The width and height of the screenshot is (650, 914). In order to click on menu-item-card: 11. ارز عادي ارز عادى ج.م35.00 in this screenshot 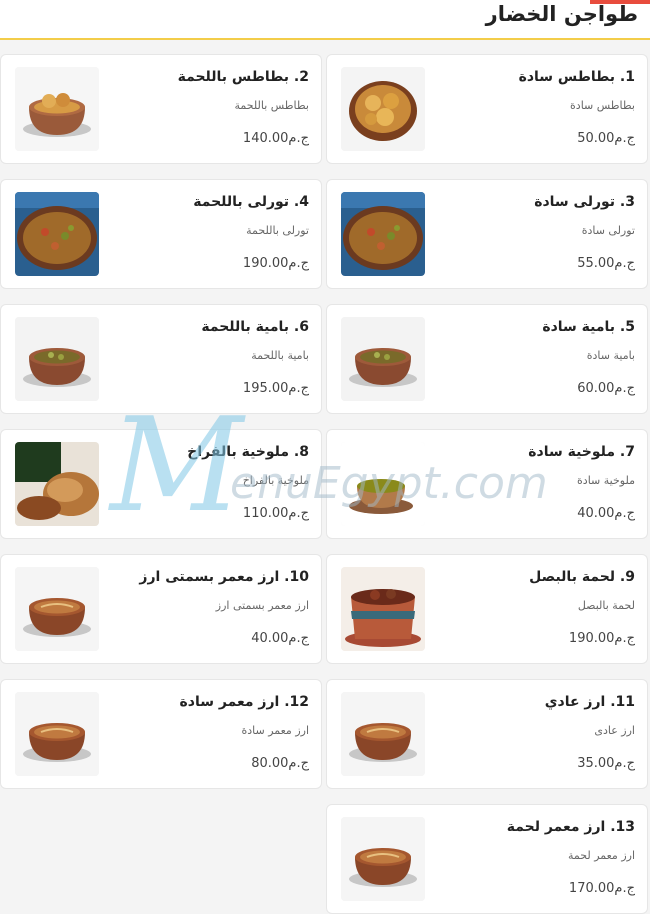, I will do `click(487, 734)`.